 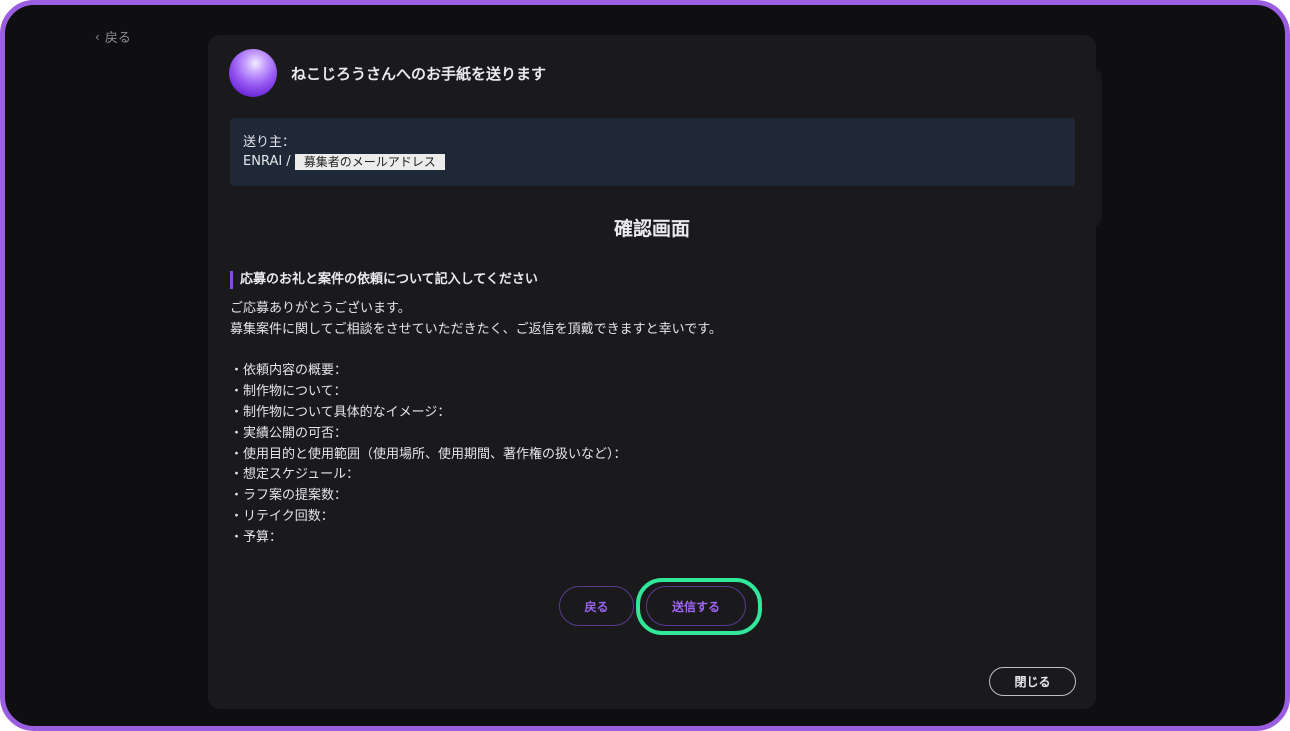 I want to click on message-line: ご応募ありがとうございます。, so click(x=320, y=308).